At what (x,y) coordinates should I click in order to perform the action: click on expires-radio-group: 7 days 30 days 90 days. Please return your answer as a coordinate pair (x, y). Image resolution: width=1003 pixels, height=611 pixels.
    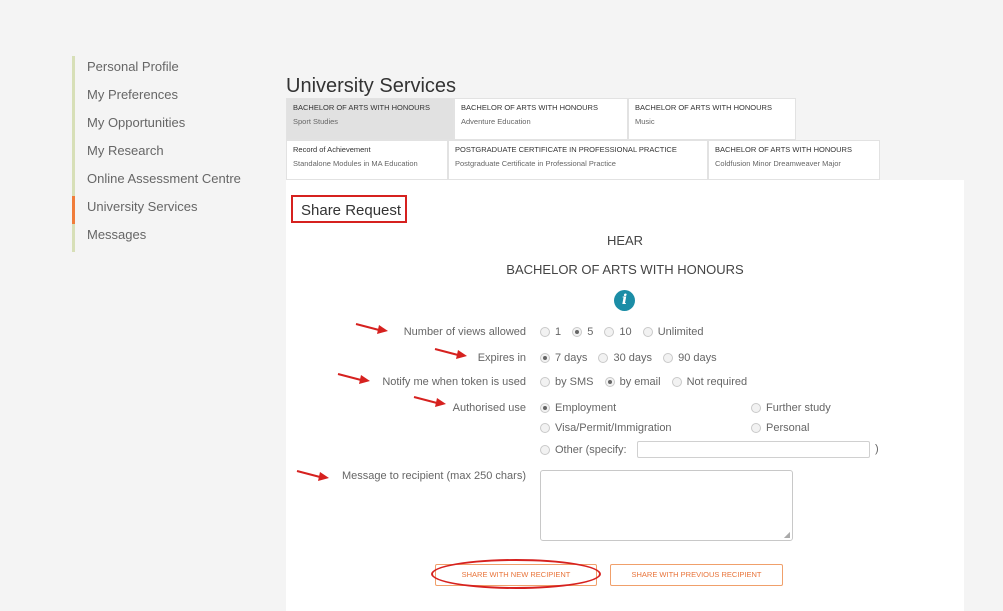
    Looking at the image, I should click on (632, 359).